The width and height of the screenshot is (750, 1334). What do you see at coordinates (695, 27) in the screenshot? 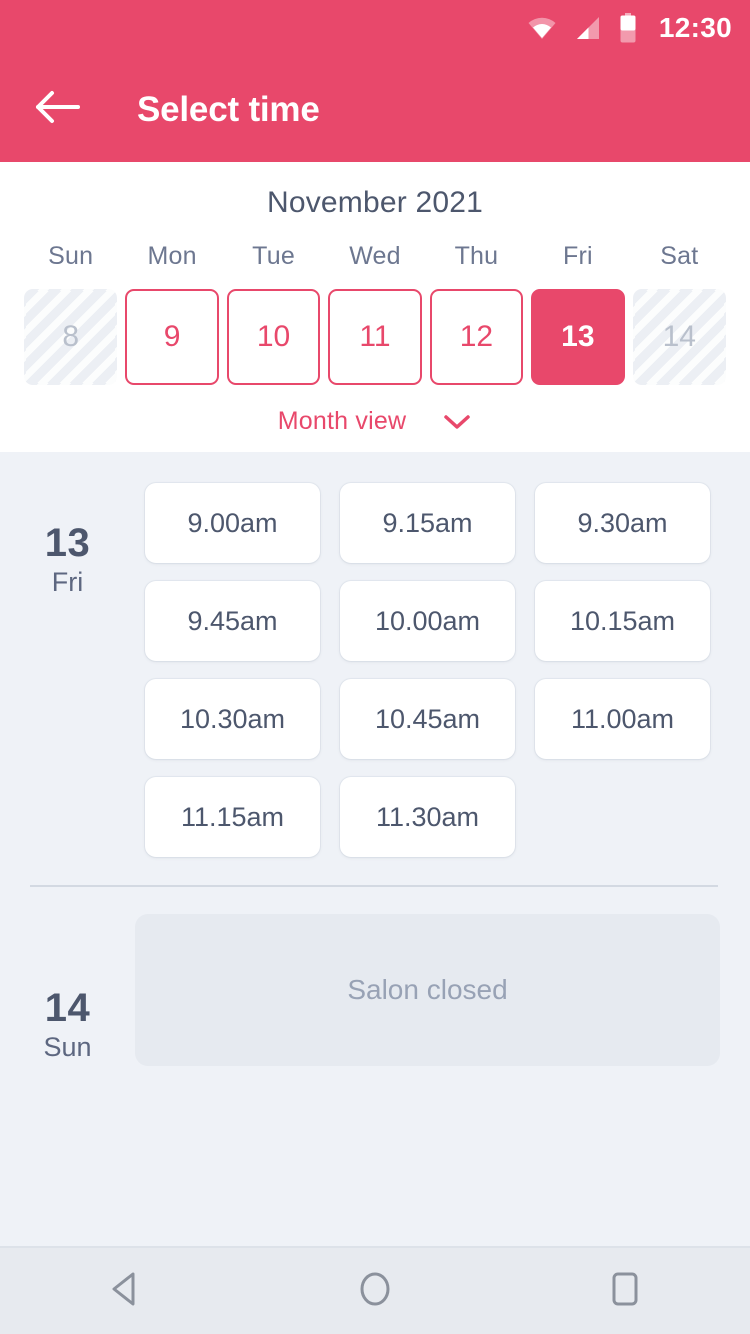
I see `status-clock: 12:30` at bounding box center [695, 27].